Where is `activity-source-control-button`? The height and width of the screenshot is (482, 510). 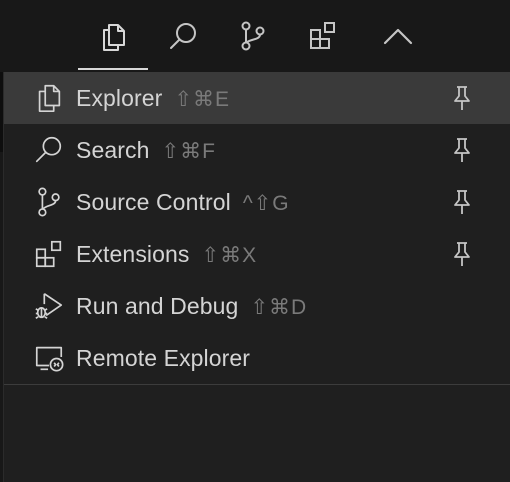
activity-source-control-button is located at coordinates (253, 36).